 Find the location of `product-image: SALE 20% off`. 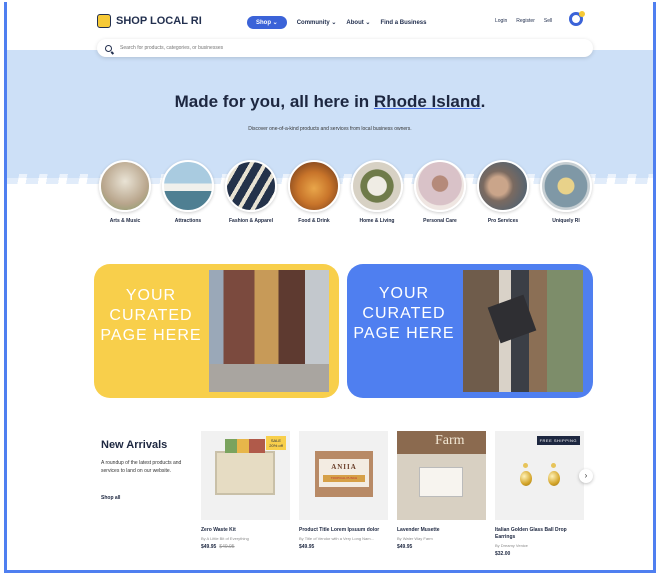

product-image: SALE 20% off is located at coordinates (245, 475).